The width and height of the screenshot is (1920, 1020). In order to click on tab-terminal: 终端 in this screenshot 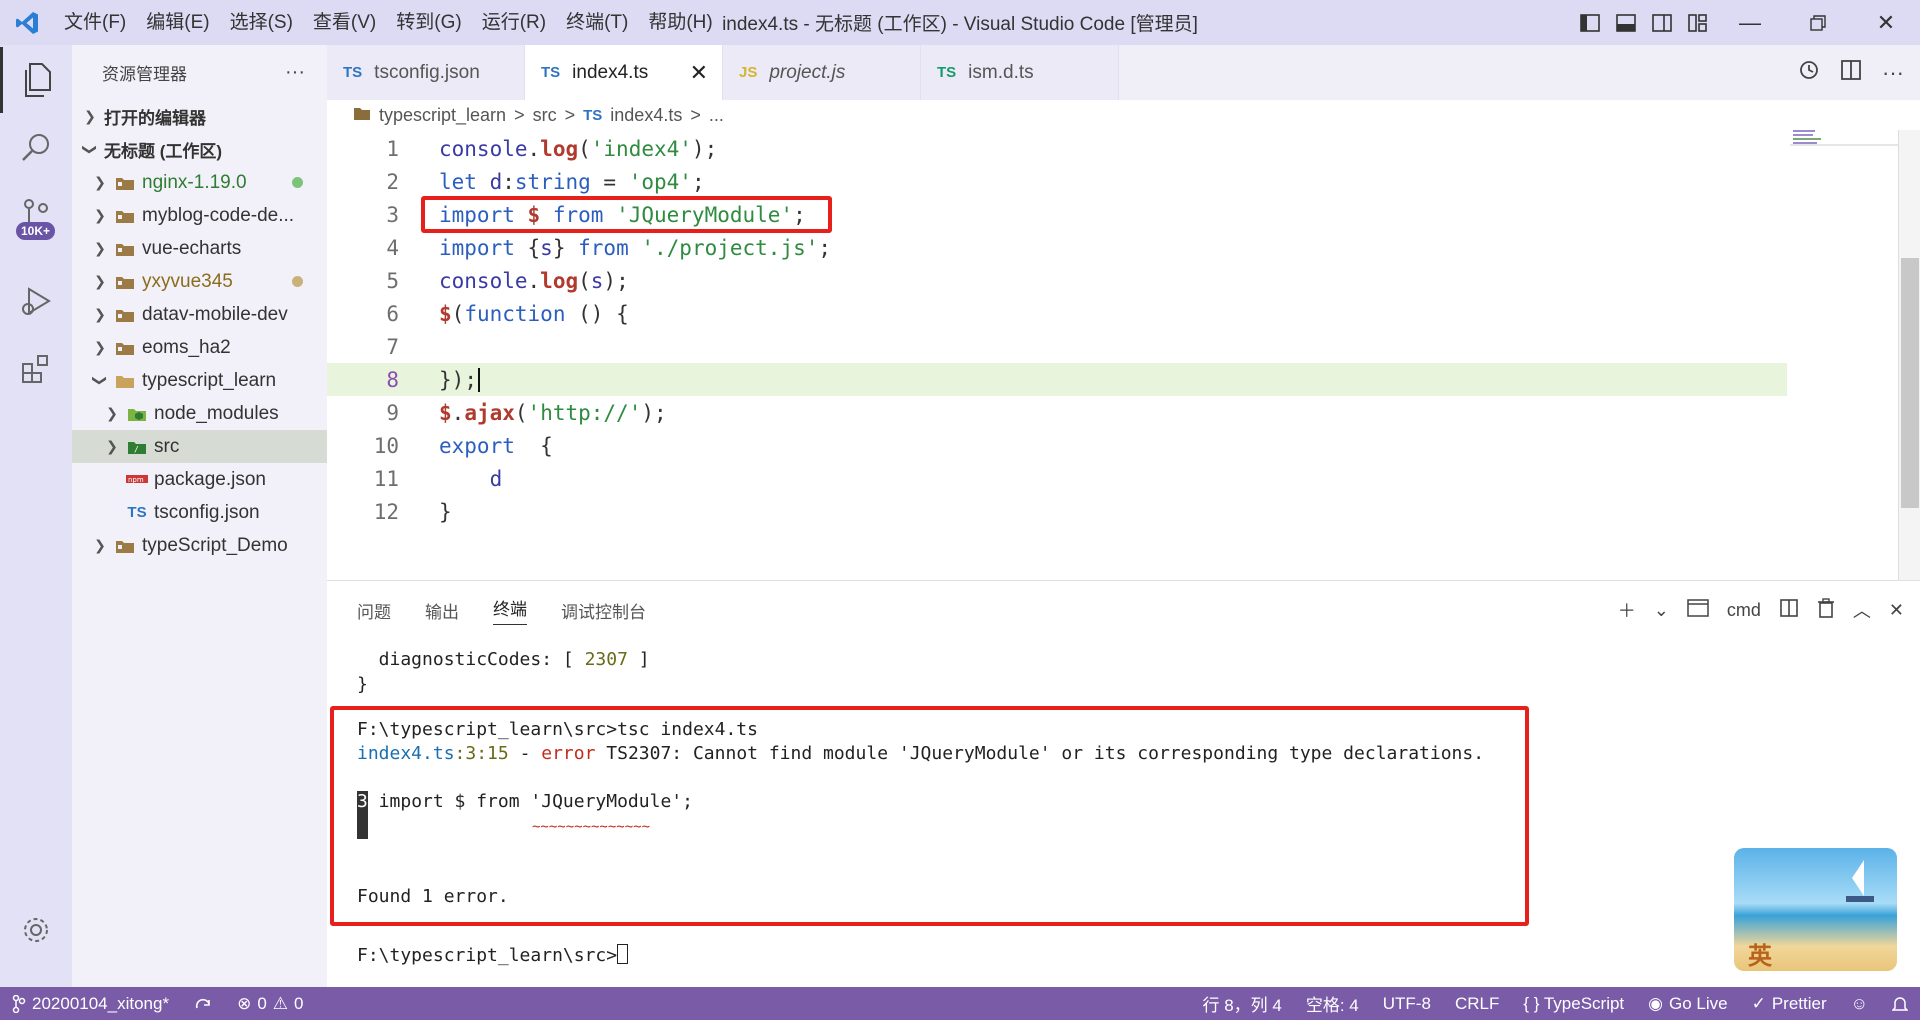, I will do `click(510, 610)`.